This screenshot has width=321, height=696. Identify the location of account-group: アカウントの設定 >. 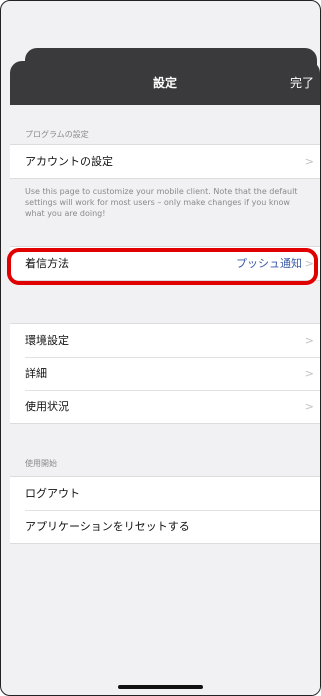
(165, 161).